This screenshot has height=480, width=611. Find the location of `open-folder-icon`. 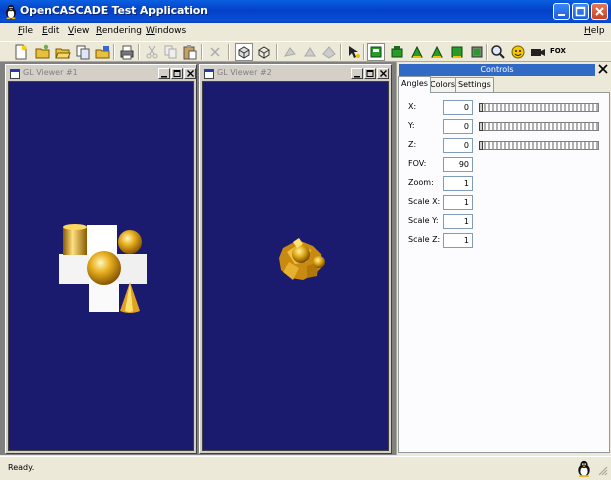

open-folder-icon is located at coordinates (63, 52).